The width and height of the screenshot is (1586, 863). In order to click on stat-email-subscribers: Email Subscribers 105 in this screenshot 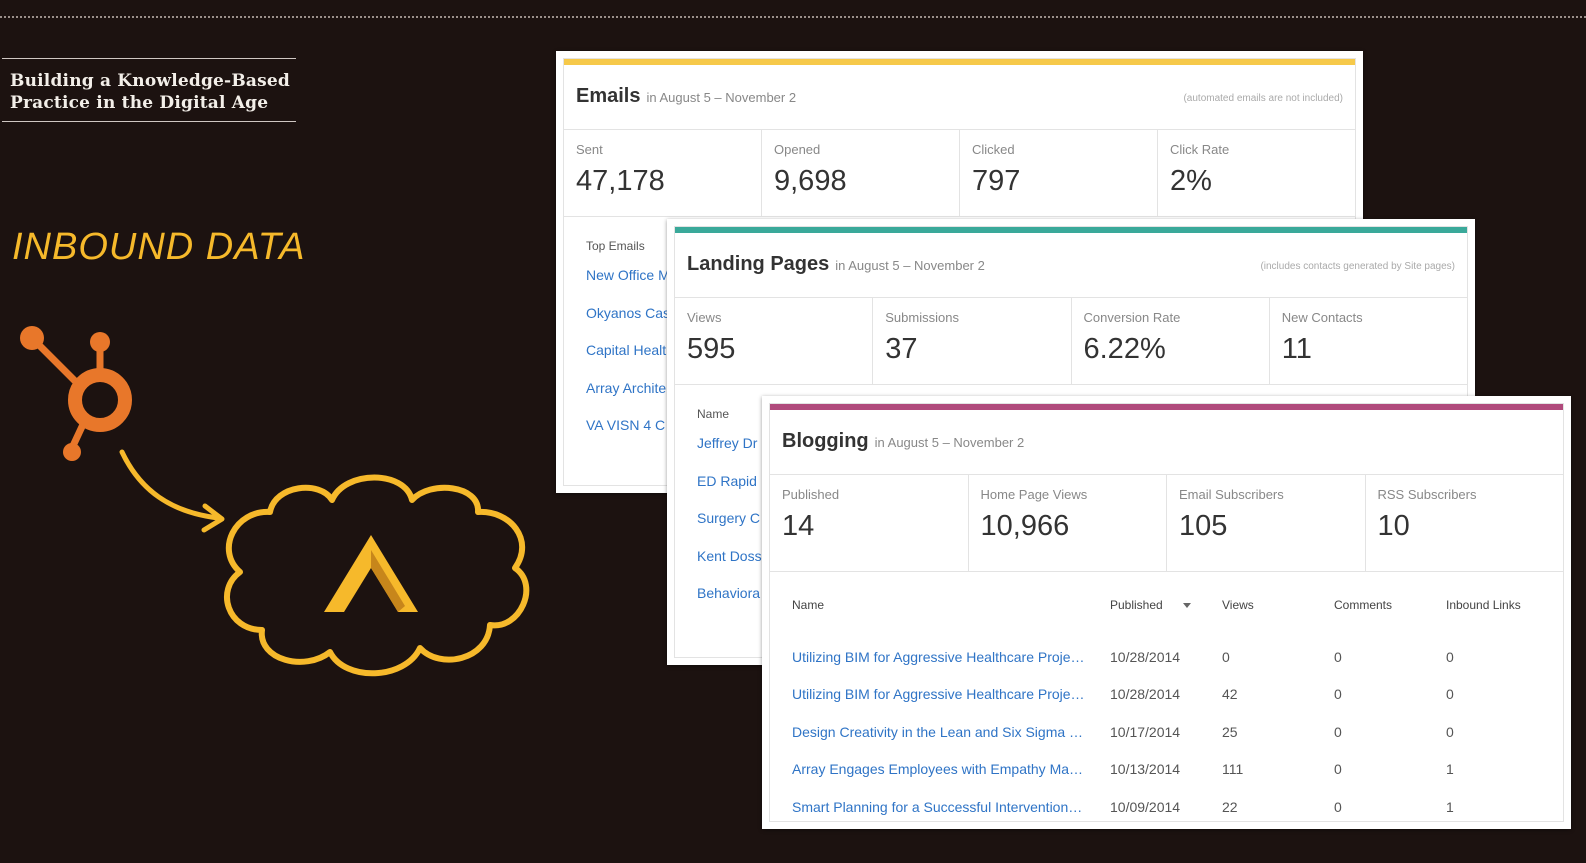, I will do `click(1266, 523)`.